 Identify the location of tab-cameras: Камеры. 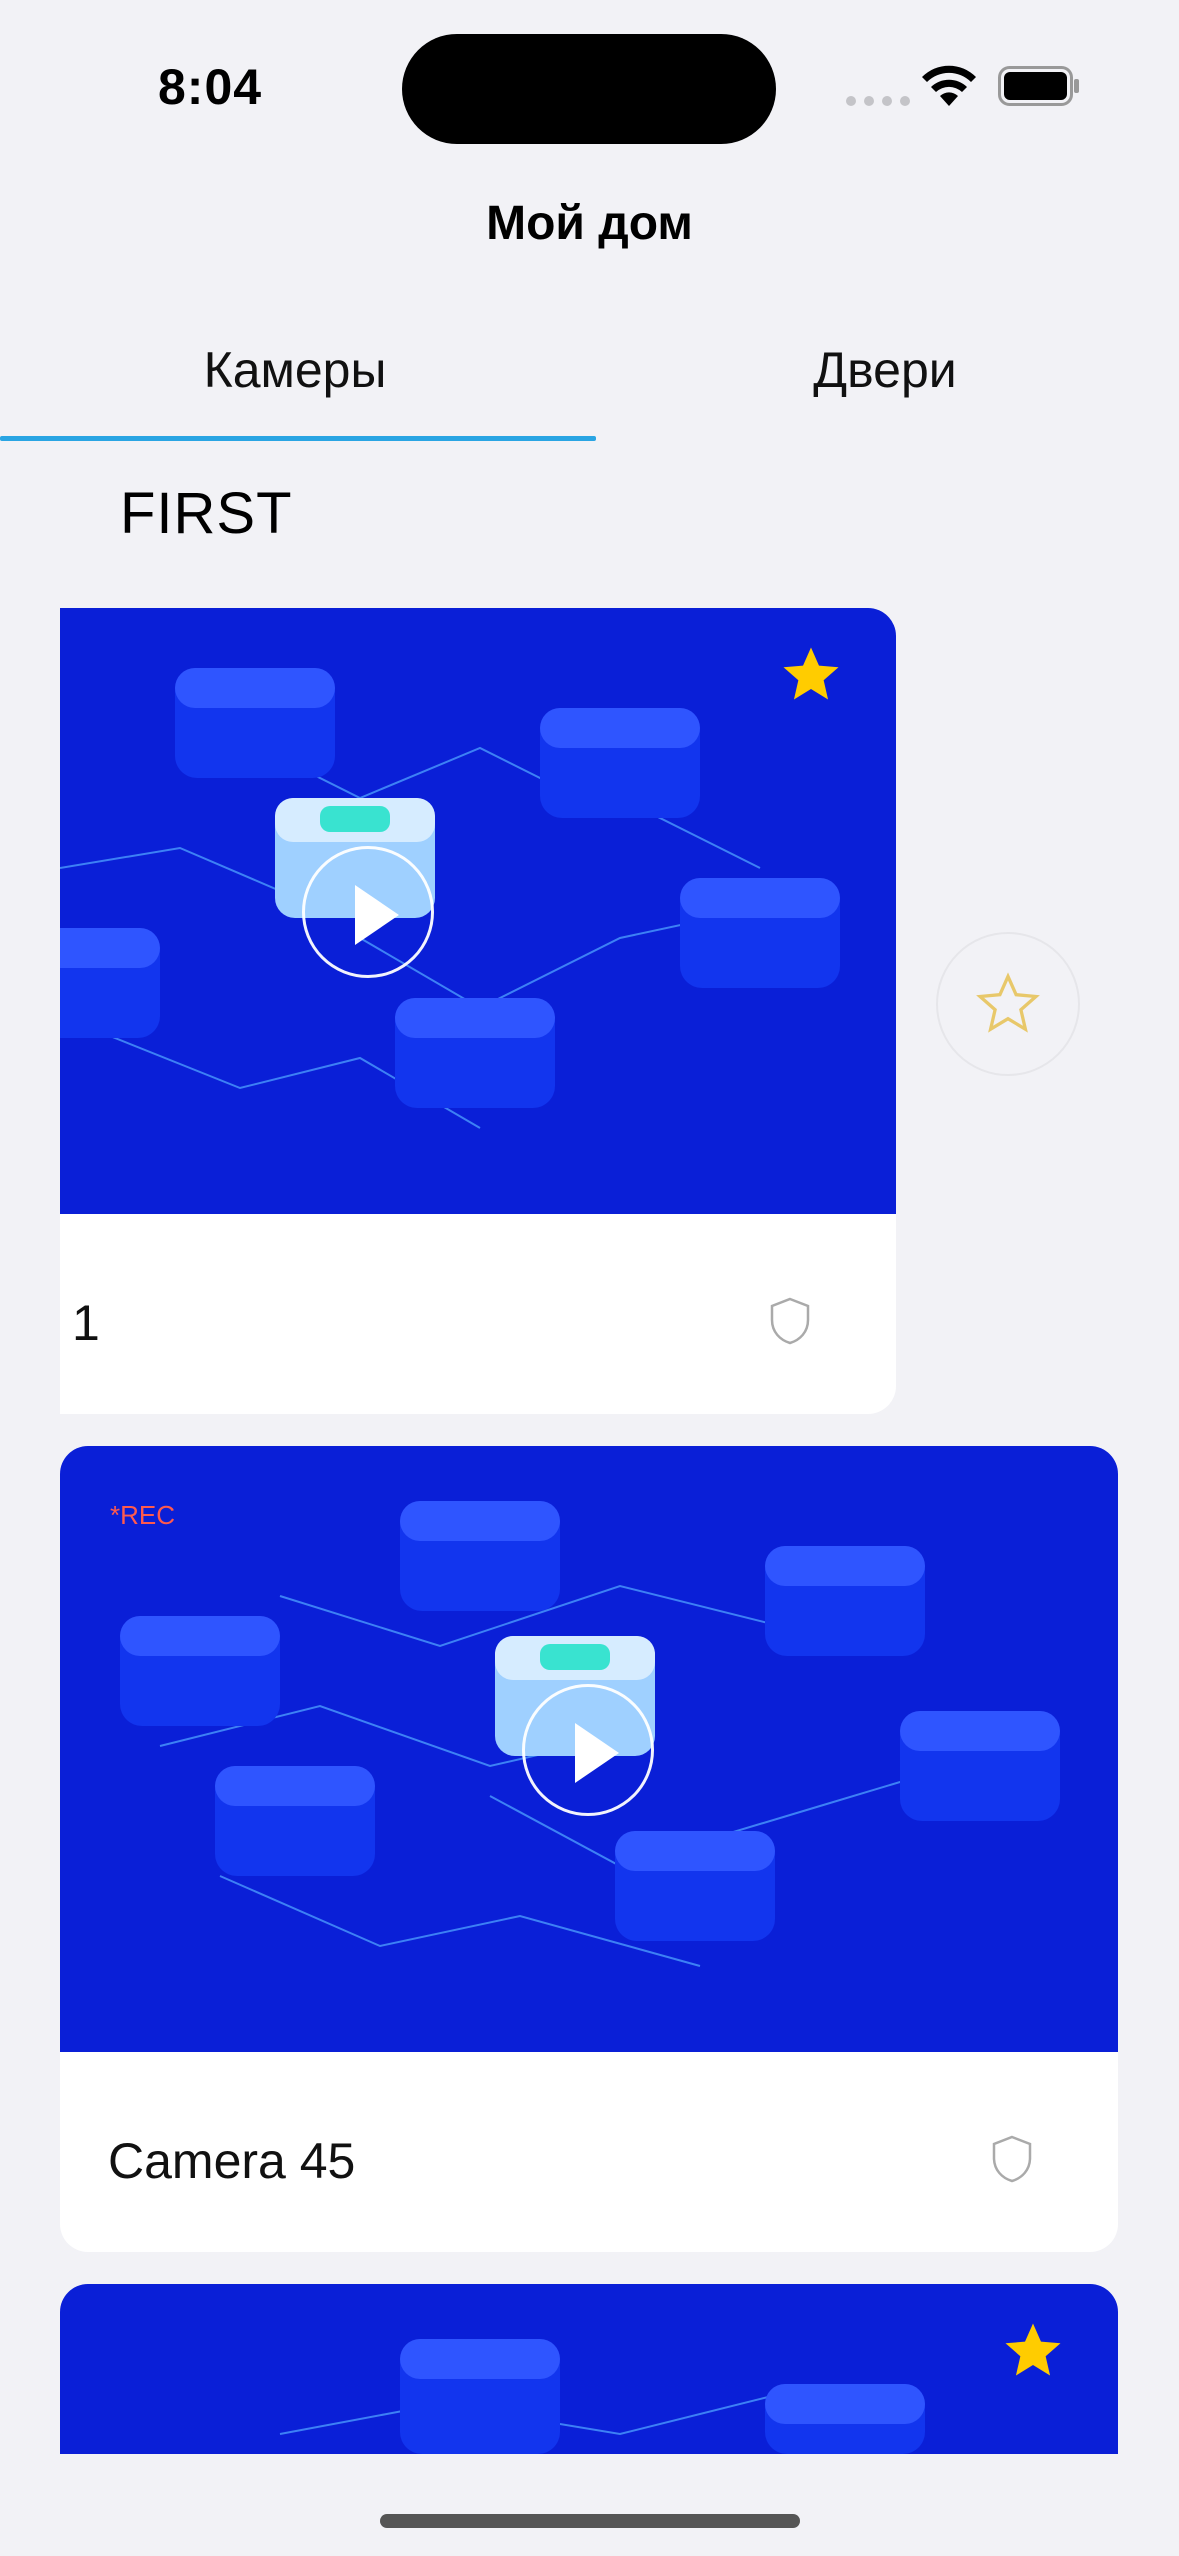
(295, 370).